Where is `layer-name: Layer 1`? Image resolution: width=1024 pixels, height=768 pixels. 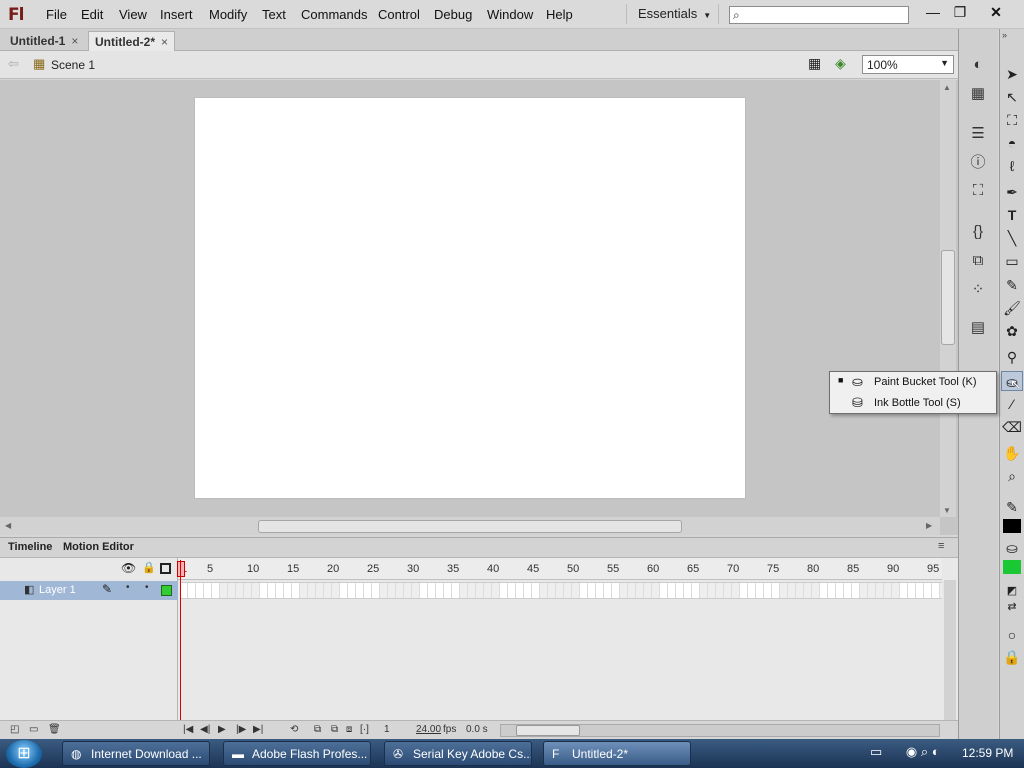
layer-name: Layer 1 is located at coordinates (57, 590).